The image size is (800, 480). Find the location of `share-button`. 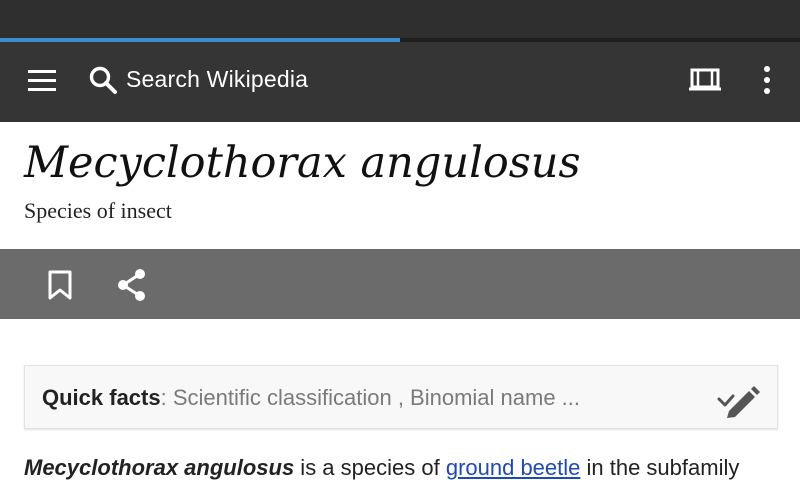

share-button is located at coordinates (132, 285).